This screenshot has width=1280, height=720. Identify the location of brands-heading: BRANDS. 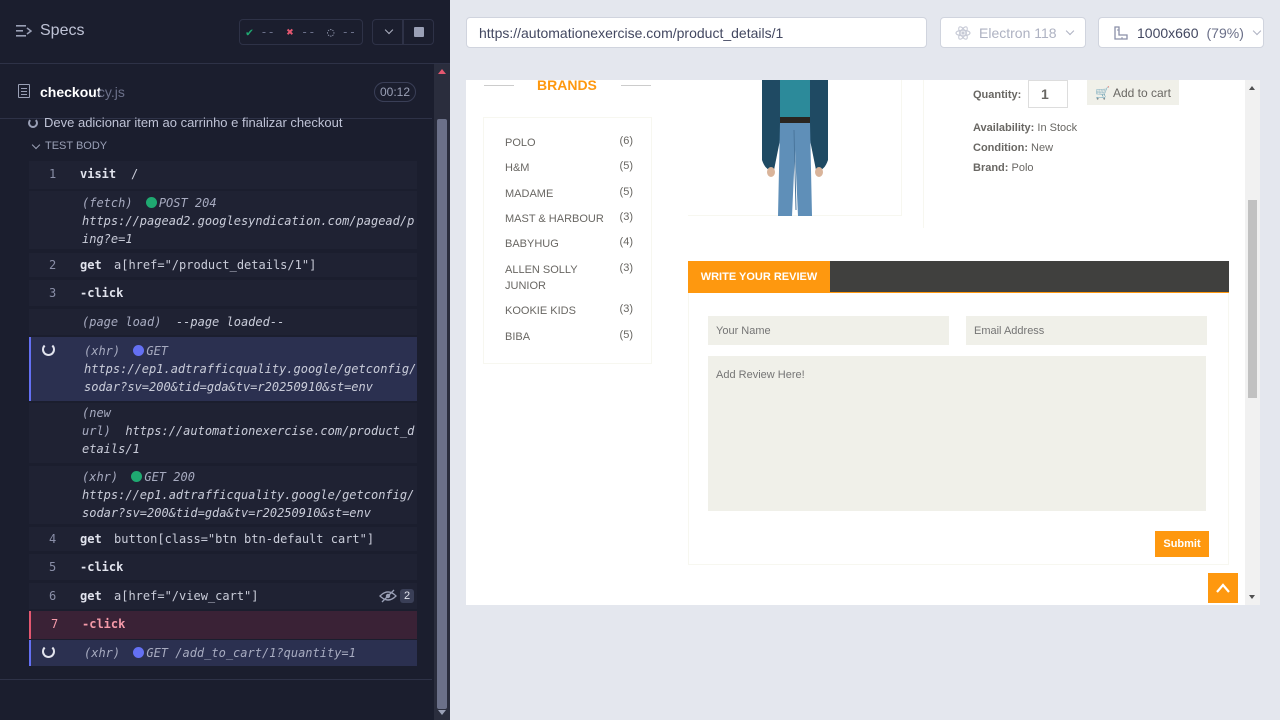
(567, 86).